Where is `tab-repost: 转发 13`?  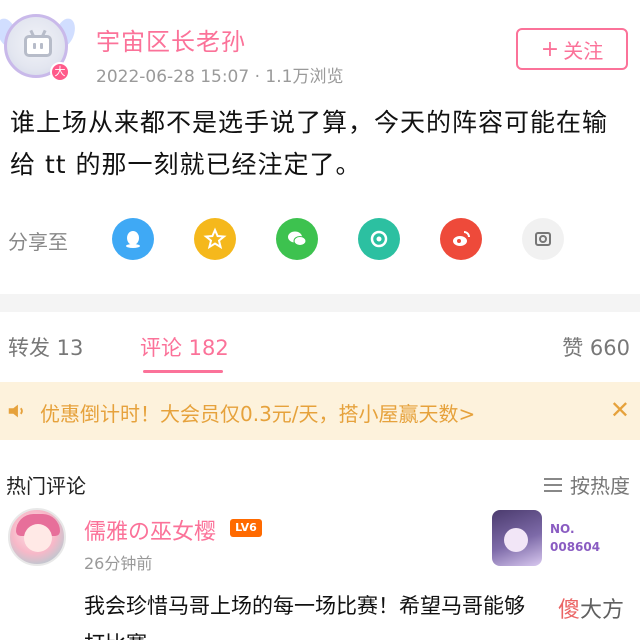 tab-repost: 转发 13 is located at coordinates (45, 347).